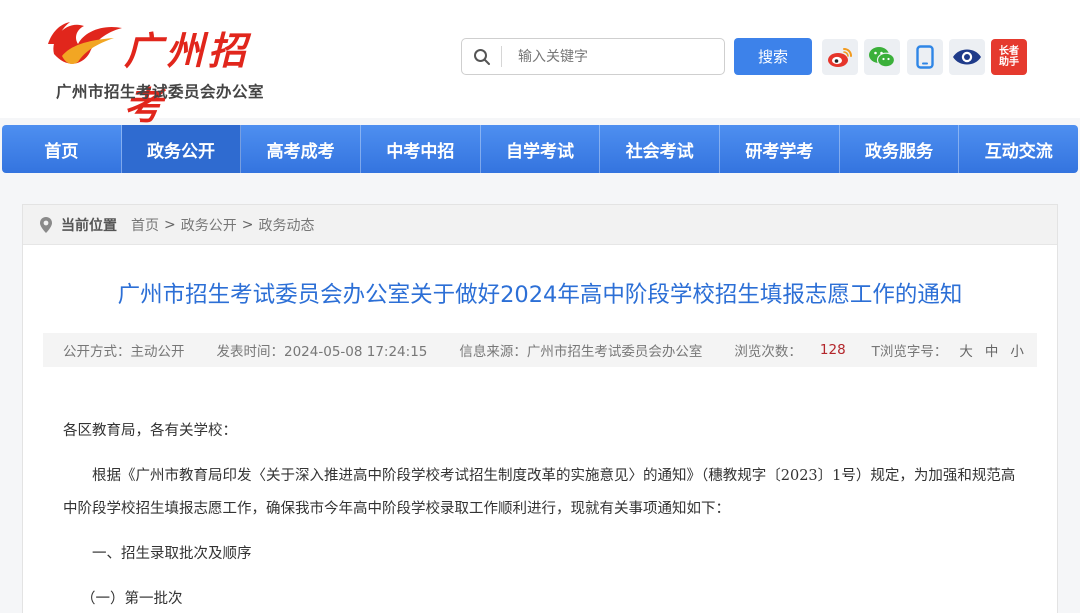 Image resolution: width=1080 pixels, height=613 pixels. I want to click on nav-item-government-affairs: 政务公开, so click(181, 149).